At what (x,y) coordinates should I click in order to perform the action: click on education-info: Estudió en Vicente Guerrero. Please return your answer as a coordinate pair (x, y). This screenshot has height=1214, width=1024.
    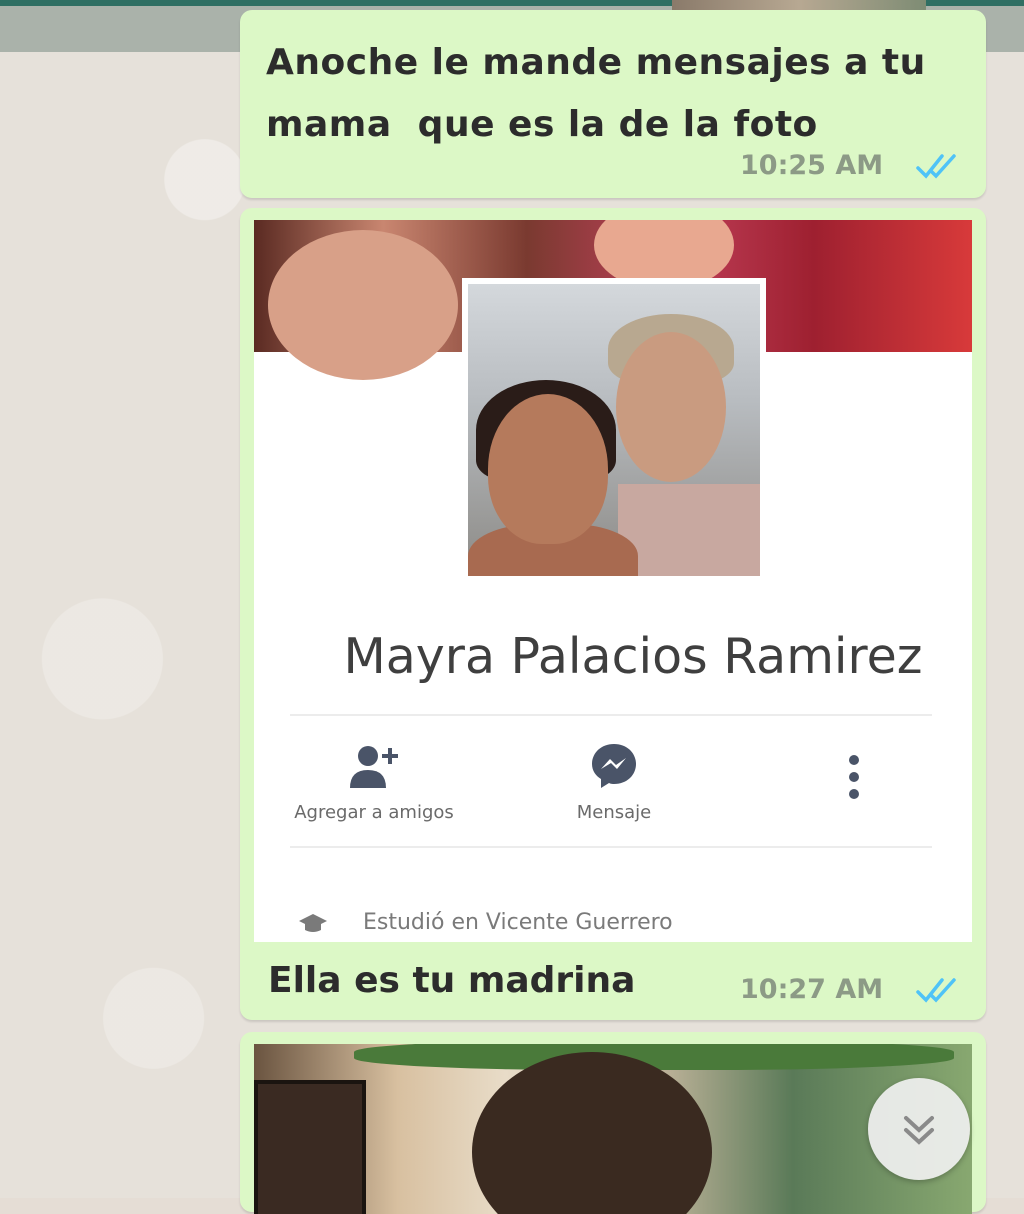
    Looking at the image, I should click on (485, 922).